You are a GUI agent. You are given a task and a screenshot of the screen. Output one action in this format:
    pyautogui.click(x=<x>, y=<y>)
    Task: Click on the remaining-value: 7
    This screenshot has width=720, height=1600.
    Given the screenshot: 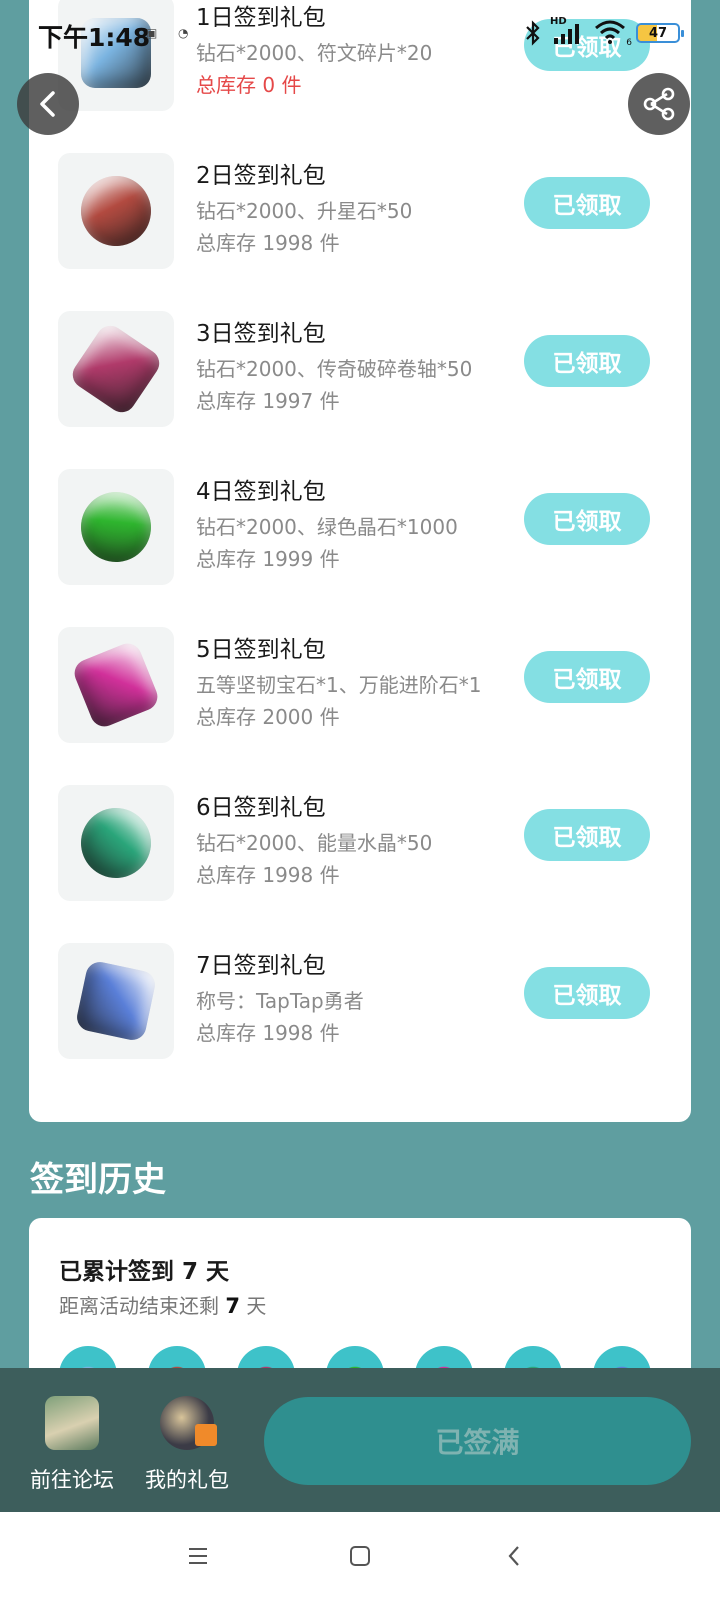 What is the action you would take?
    pyautogui.click(x=232, y=1306)
    